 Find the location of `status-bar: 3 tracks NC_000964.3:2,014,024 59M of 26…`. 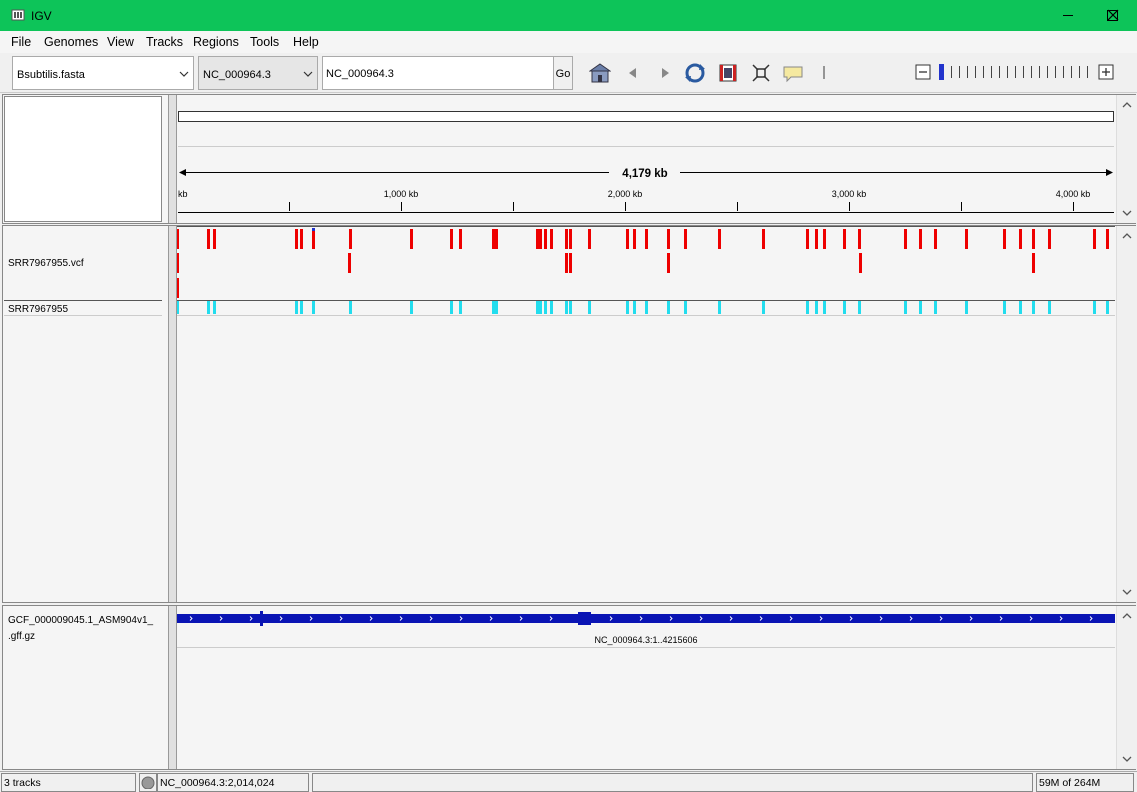

status-bar: 3 tracks NC_000964.3:2,014,024 59M of 26… is located at coordinates (568, 781).